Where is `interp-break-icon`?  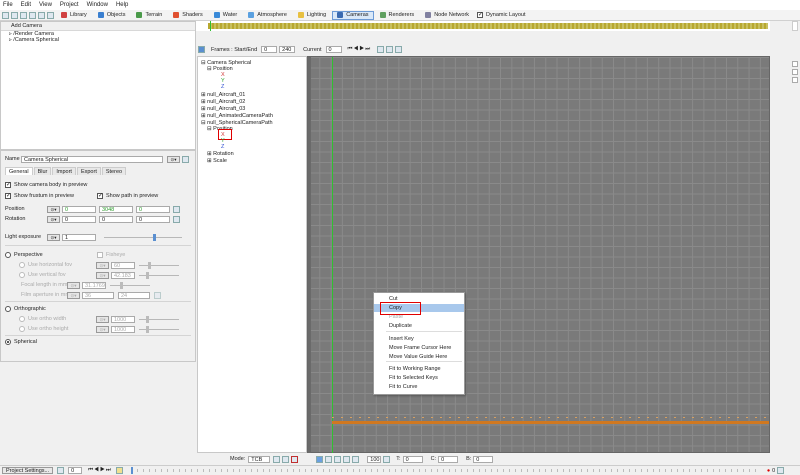 interp-break-icon is located at coordinates (295, 459).